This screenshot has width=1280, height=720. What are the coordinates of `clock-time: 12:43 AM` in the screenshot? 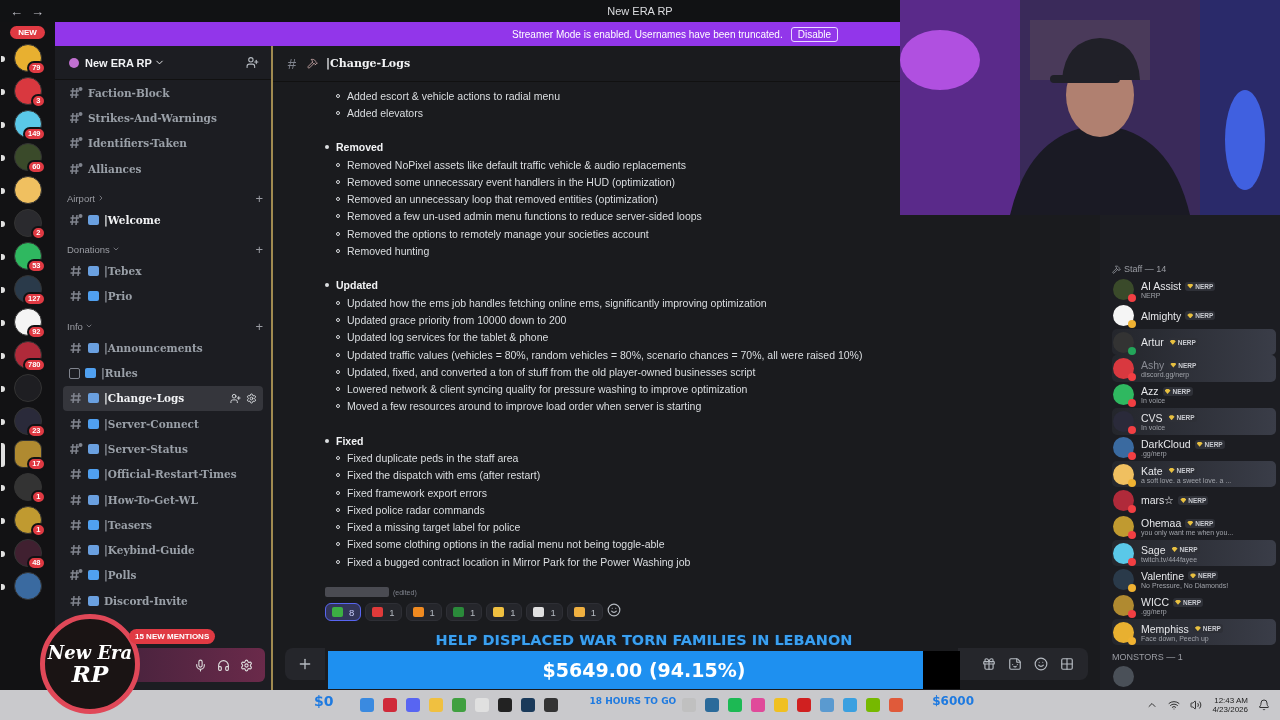 It's located at (1231, 700).